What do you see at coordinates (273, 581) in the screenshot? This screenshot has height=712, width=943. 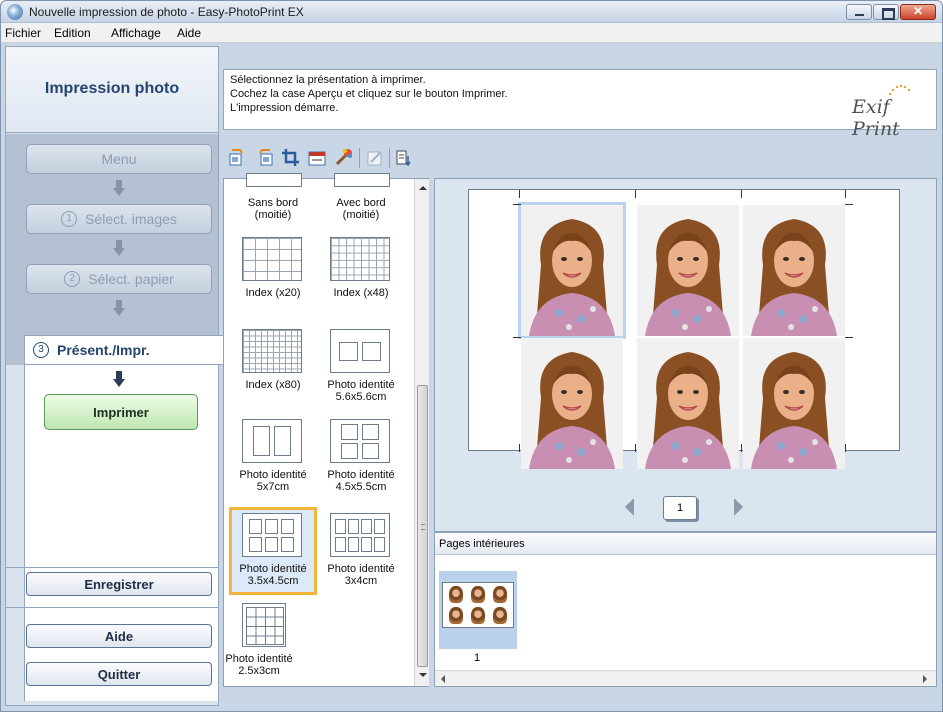 I see `layout-label: 3.5x4.5cm` at bounding box center [273, 581].